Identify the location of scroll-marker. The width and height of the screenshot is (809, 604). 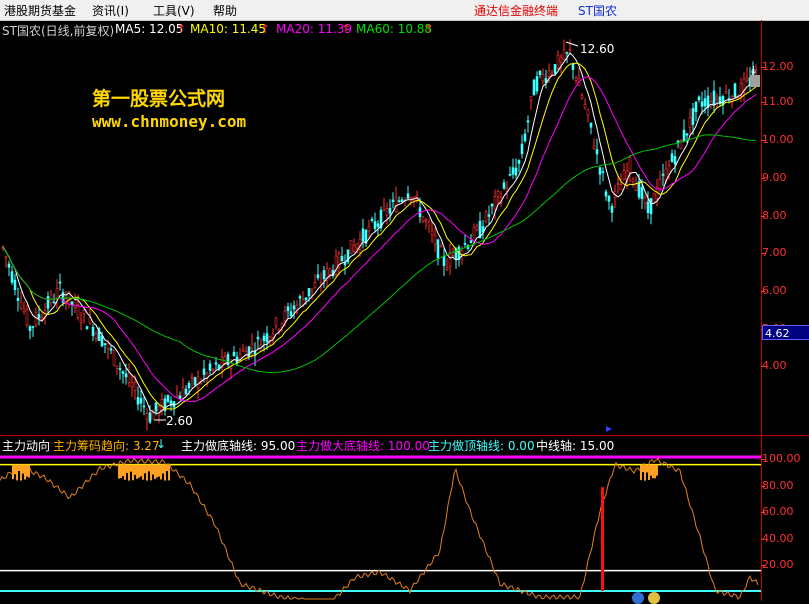
(755, 81).